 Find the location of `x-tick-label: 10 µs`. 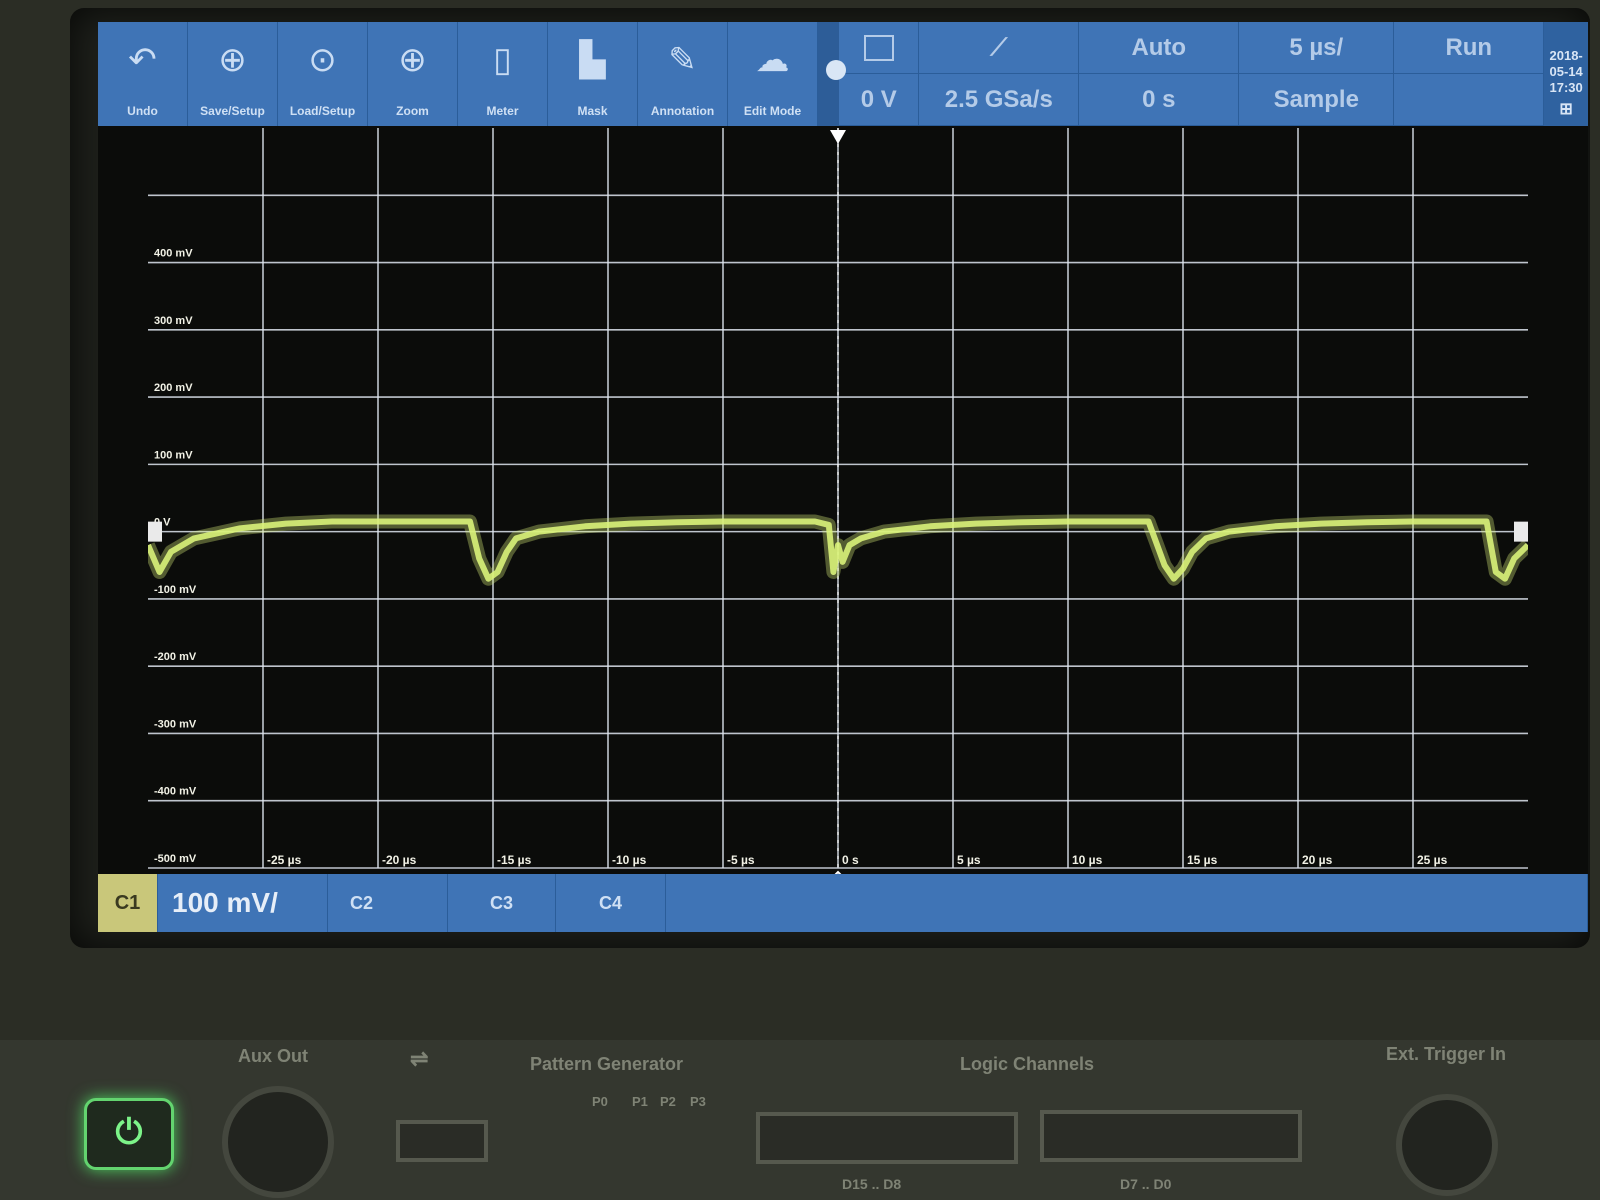

x-tick-label: 10 µs is located at coordinates (1087, 860).